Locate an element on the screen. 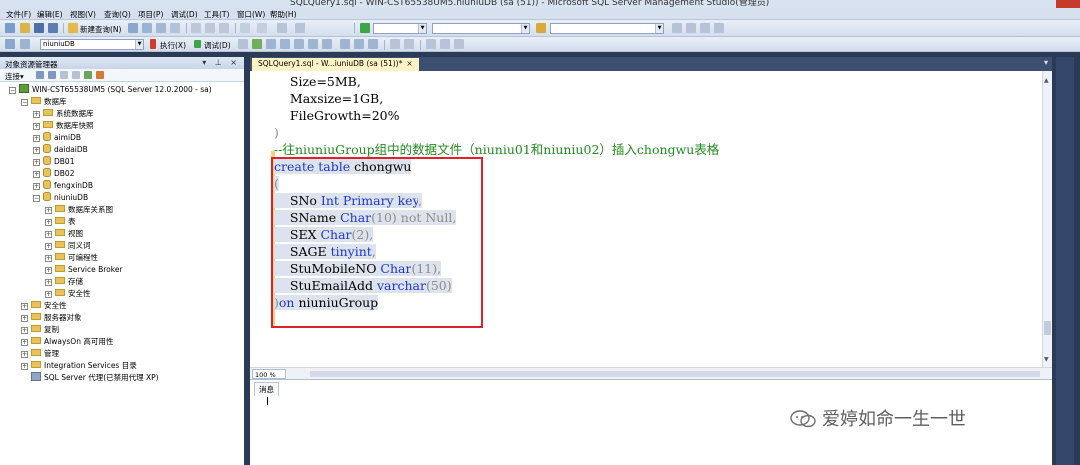  results-to-file-icon is located at coordinates (373, 44).